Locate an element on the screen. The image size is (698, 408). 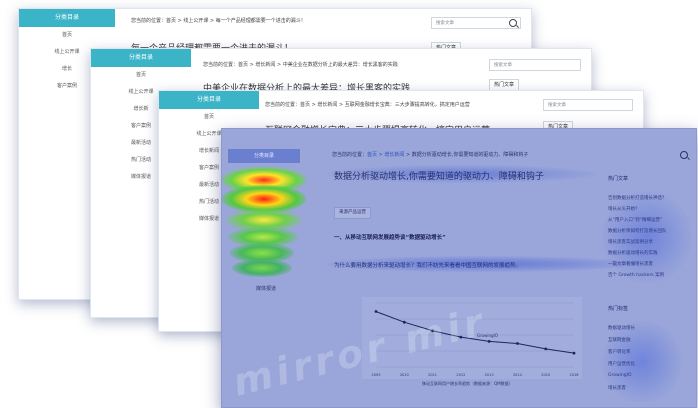
tag-link: 互联网金融 is located at coordinates (619, 340).